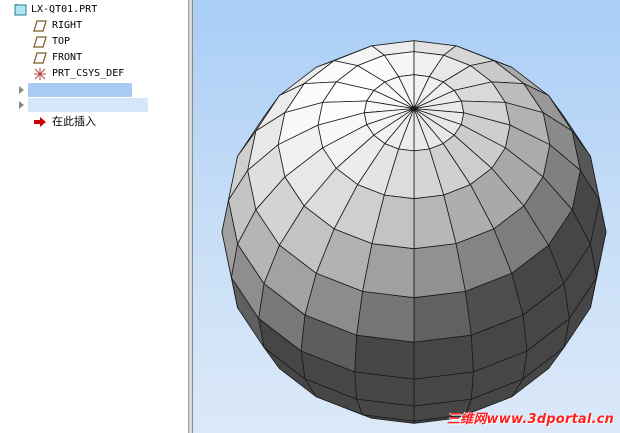 This screenshot has width=620, height=433. Describe the element at coordinates (99, 10) in the screenshot. I see `tree-root-part: LX-QT01.PRT` at that location.